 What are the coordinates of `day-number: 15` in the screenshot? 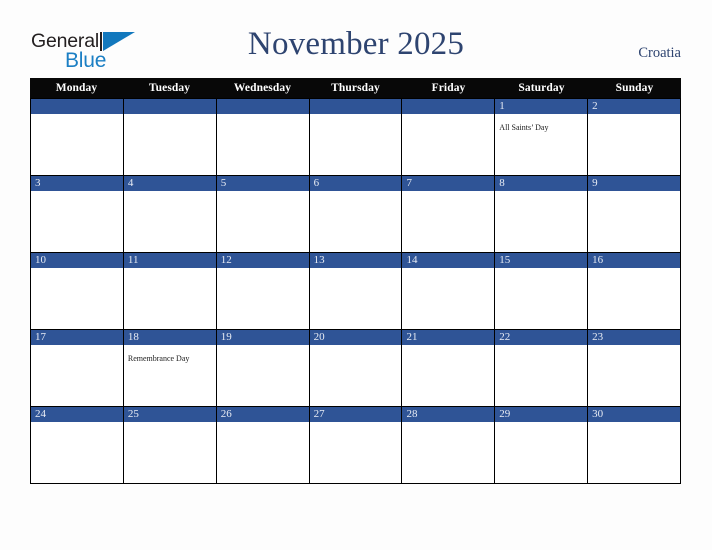 It's located at (505, 260).